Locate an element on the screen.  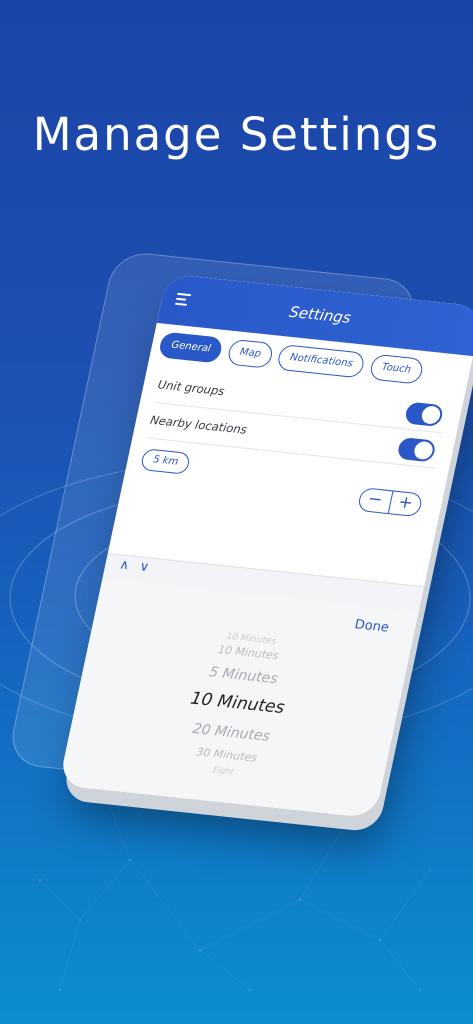
nearby-locations-toggle is located at coordinates (416, 449).